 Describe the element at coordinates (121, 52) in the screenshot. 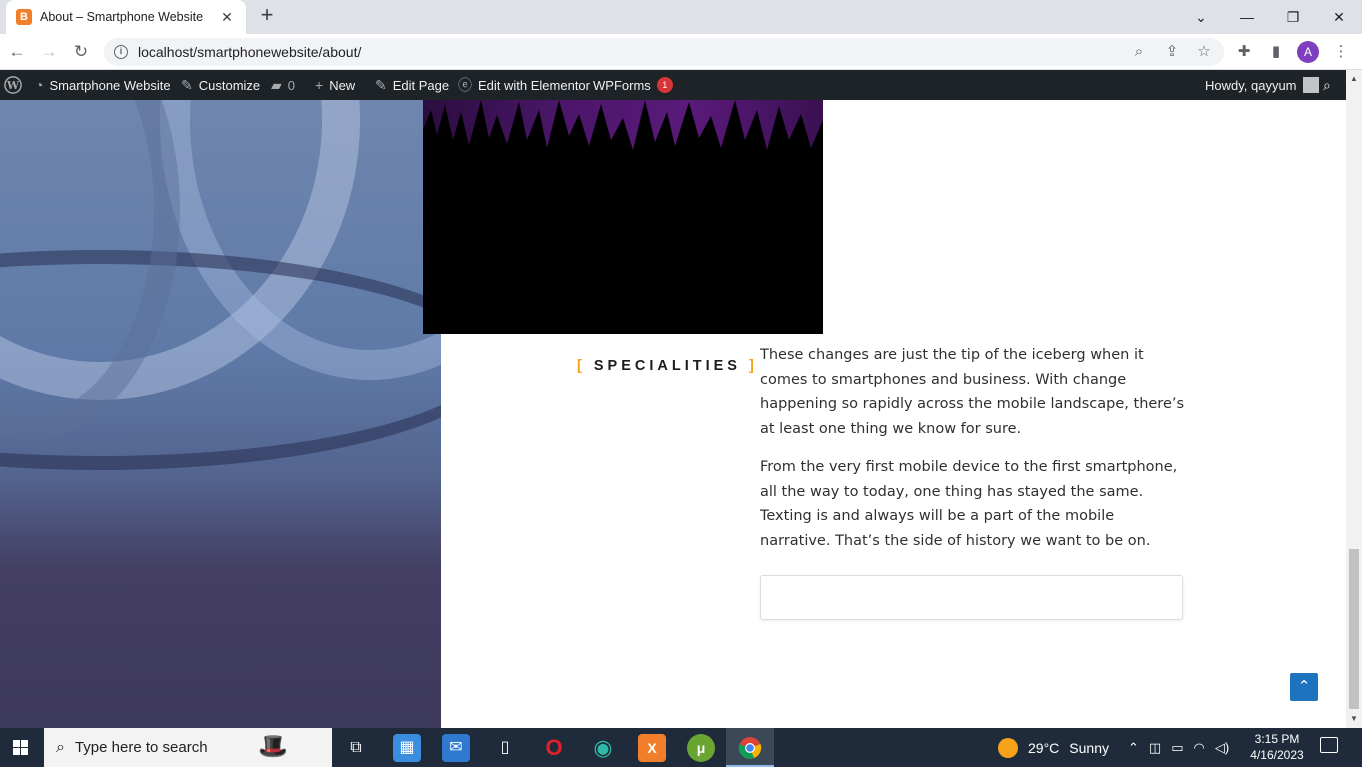

I see `site-info-icon: i` at that location.